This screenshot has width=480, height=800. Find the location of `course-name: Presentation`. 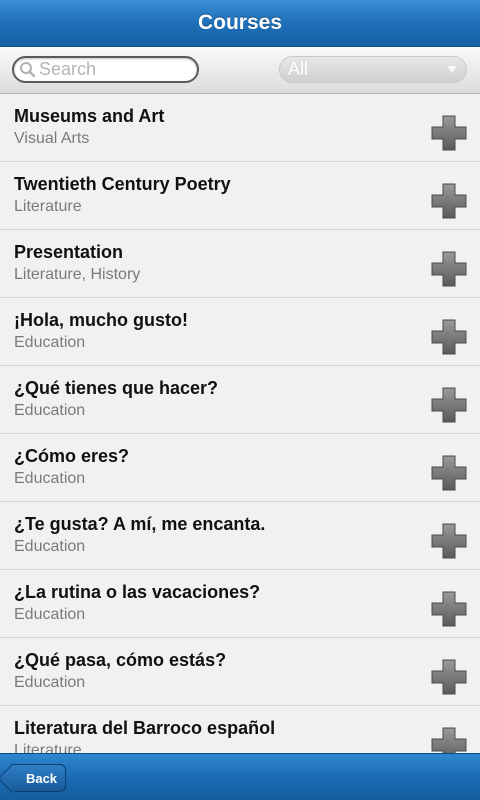

course-name: Presentation is located at coordinates (69, 252).